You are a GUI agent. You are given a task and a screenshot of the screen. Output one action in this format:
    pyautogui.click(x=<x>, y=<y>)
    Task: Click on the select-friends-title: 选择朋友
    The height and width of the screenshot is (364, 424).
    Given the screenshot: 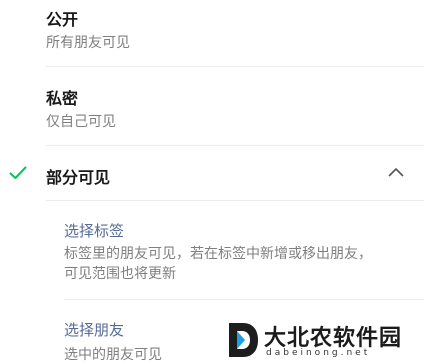 What is the action you would take?
    pyautogui.click(x=94, y=330)
    